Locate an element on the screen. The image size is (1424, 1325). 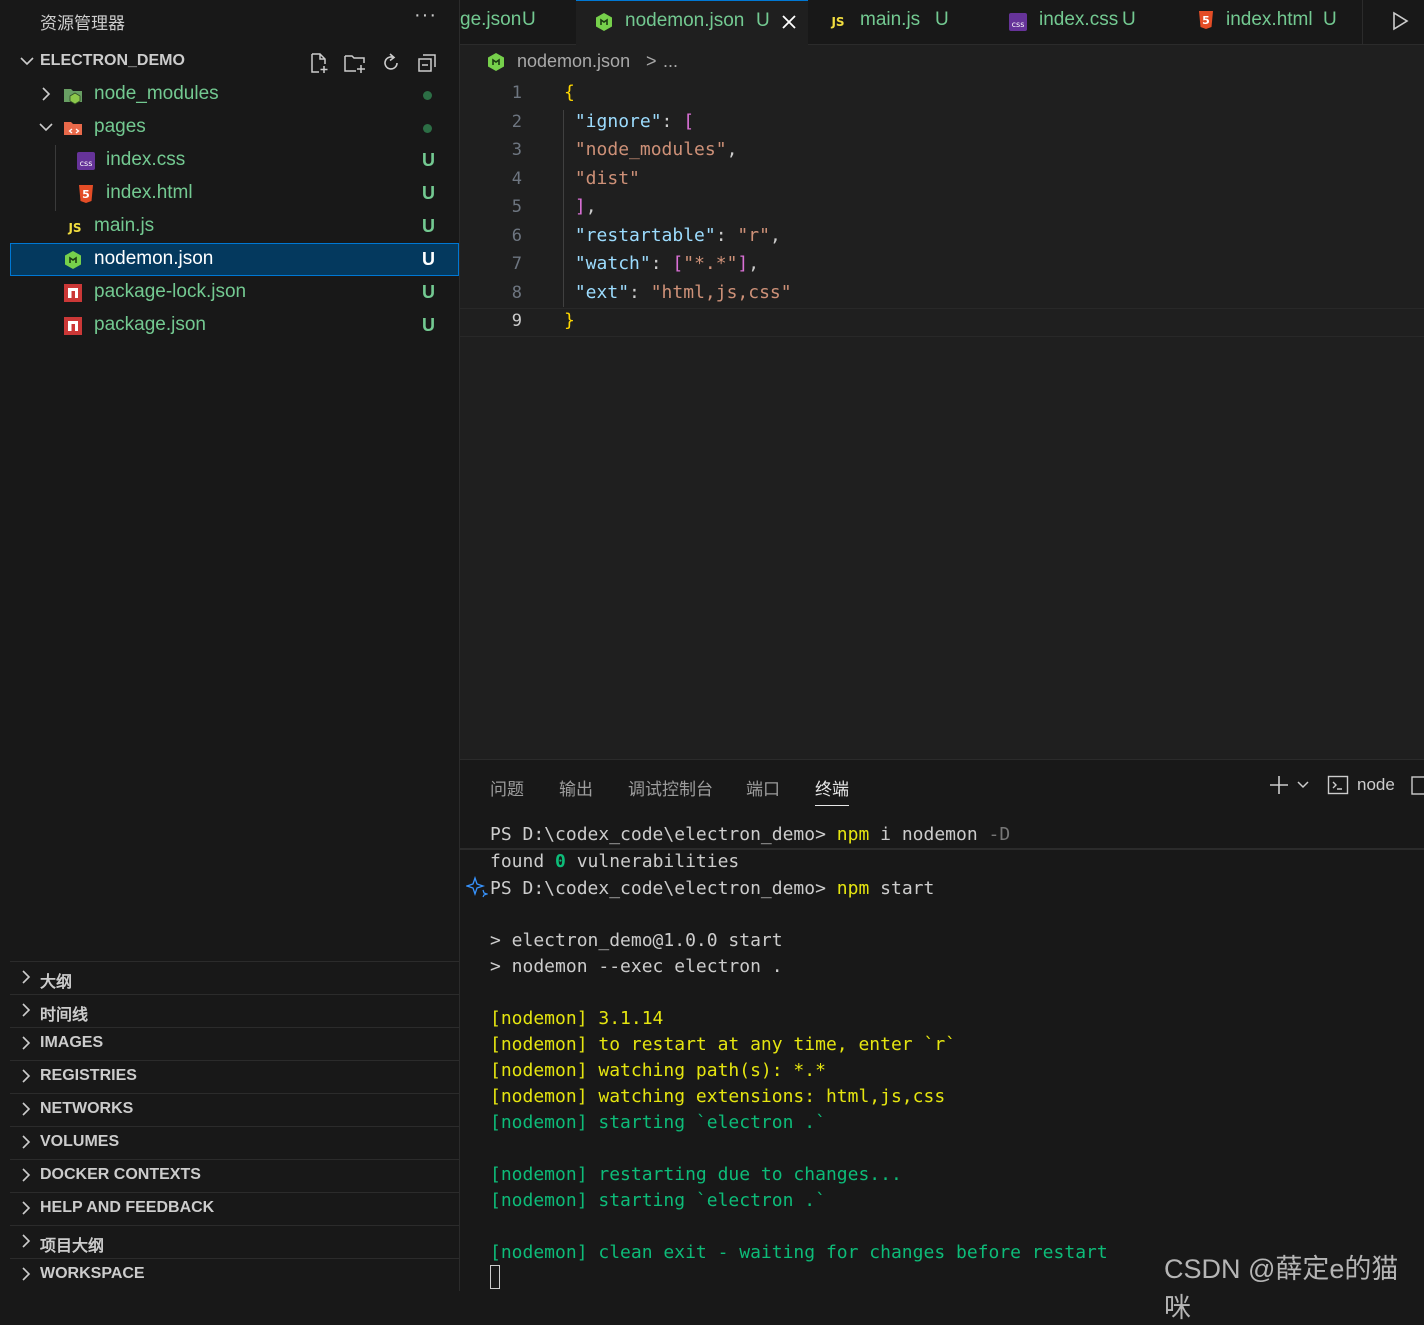
svg-text: JS is located at coordinates (837, 22).